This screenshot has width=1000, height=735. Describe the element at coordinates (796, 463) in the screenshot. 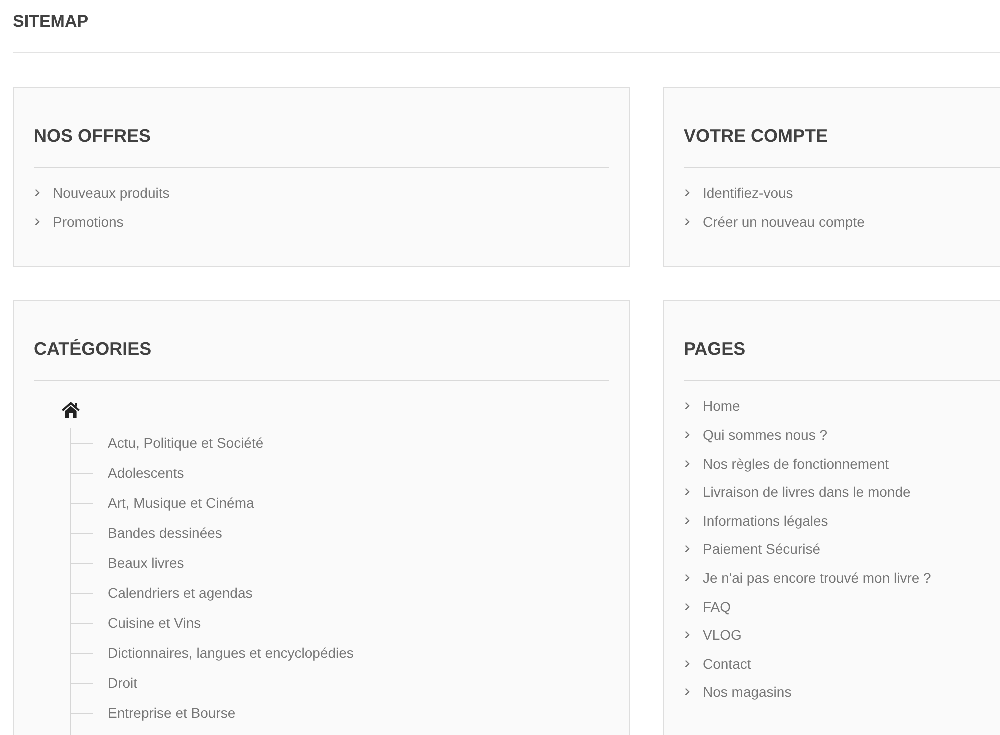

I see `sitemap-link: Nos règles de fonctionnement` at that location.